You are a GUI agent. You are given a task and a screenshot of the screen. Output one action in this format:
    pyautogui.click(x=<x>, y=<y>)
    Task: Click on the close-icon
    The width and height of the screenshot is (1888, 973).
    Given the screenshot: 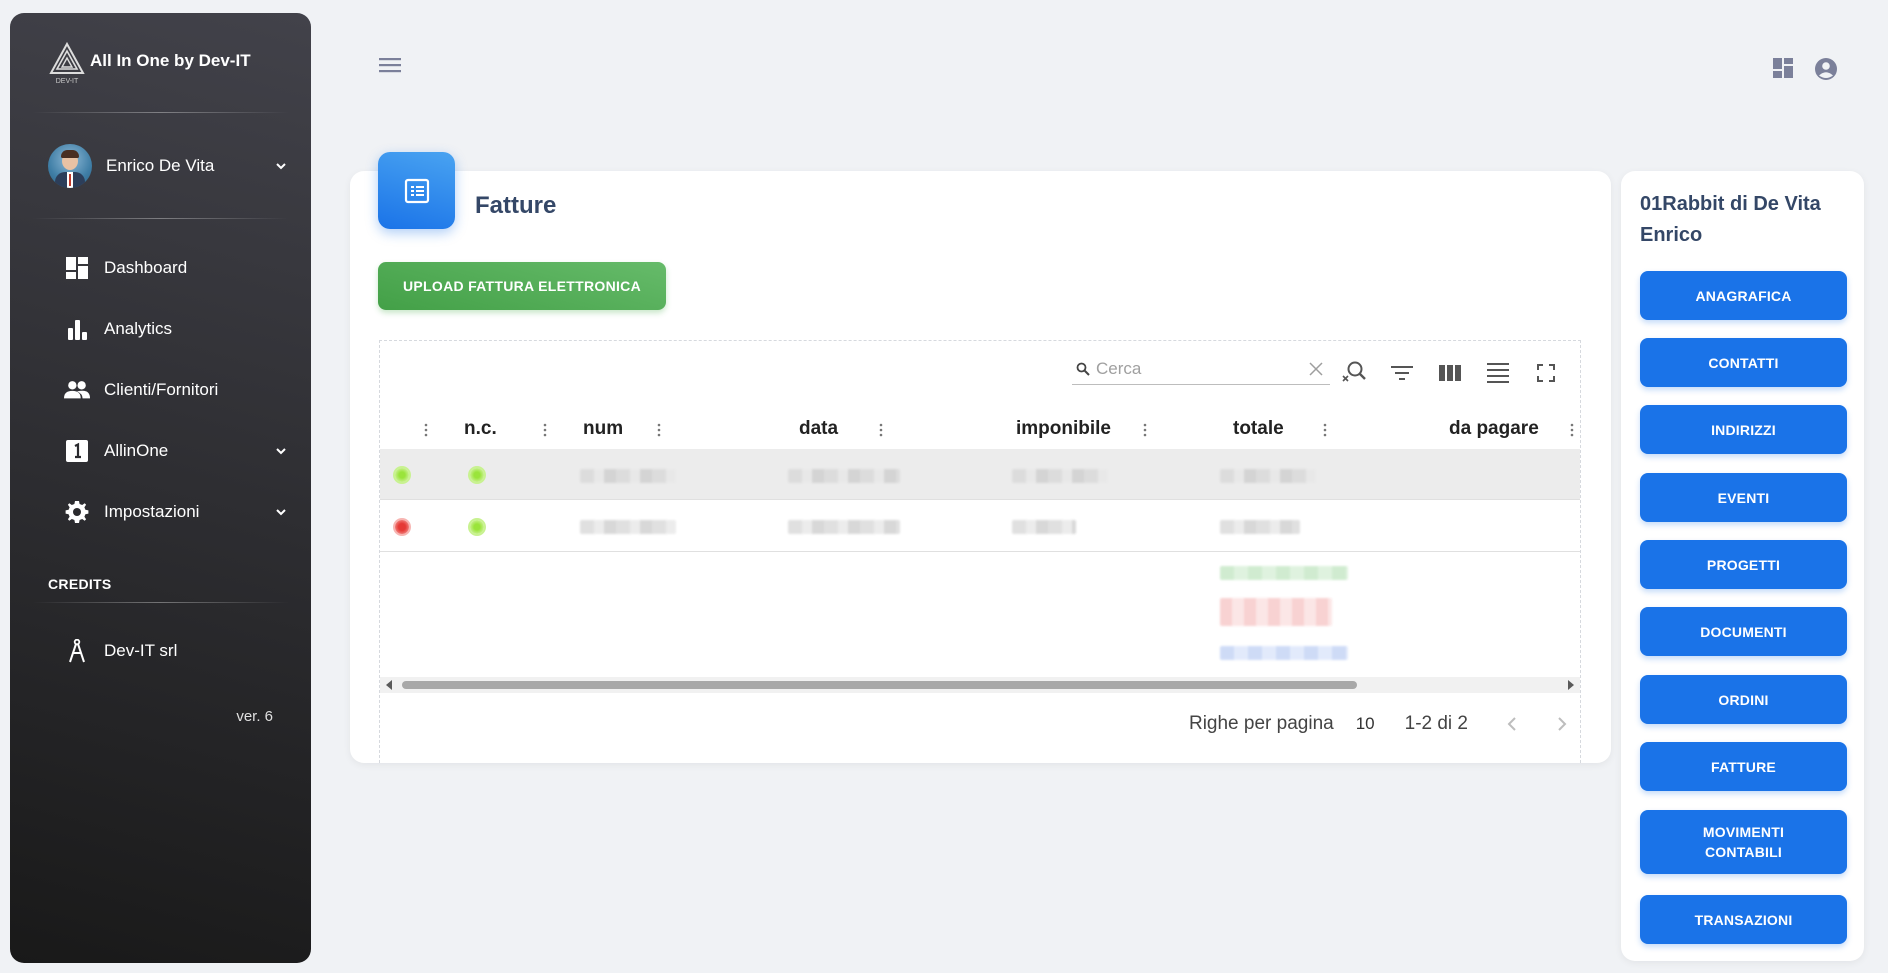 What is the action you would take?
    pyautogui.click(x=1316, y=369)
    